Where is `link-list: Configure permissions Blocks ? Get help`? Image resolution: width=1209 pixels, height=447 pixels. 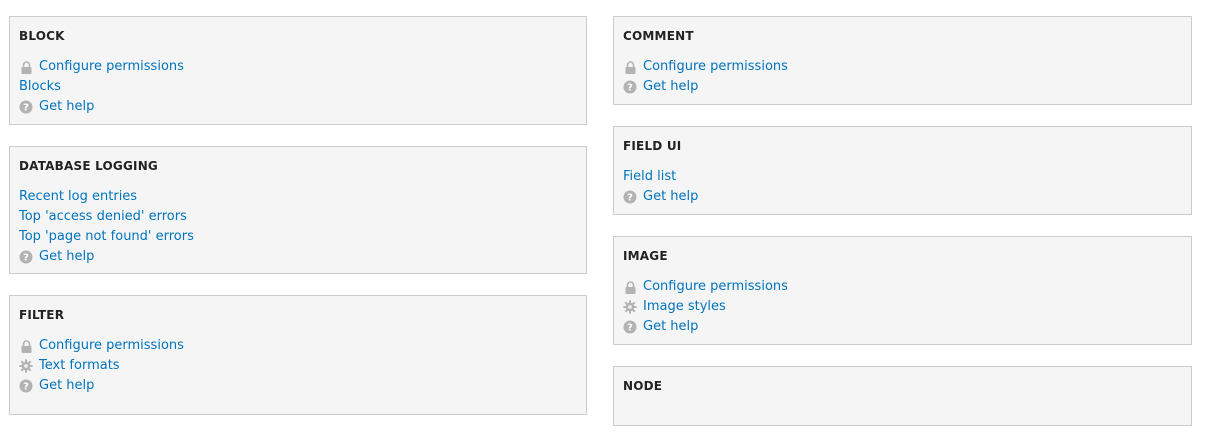
link-list: Configure permissions Blocks ? Get help is located at coordinates (298, 87).